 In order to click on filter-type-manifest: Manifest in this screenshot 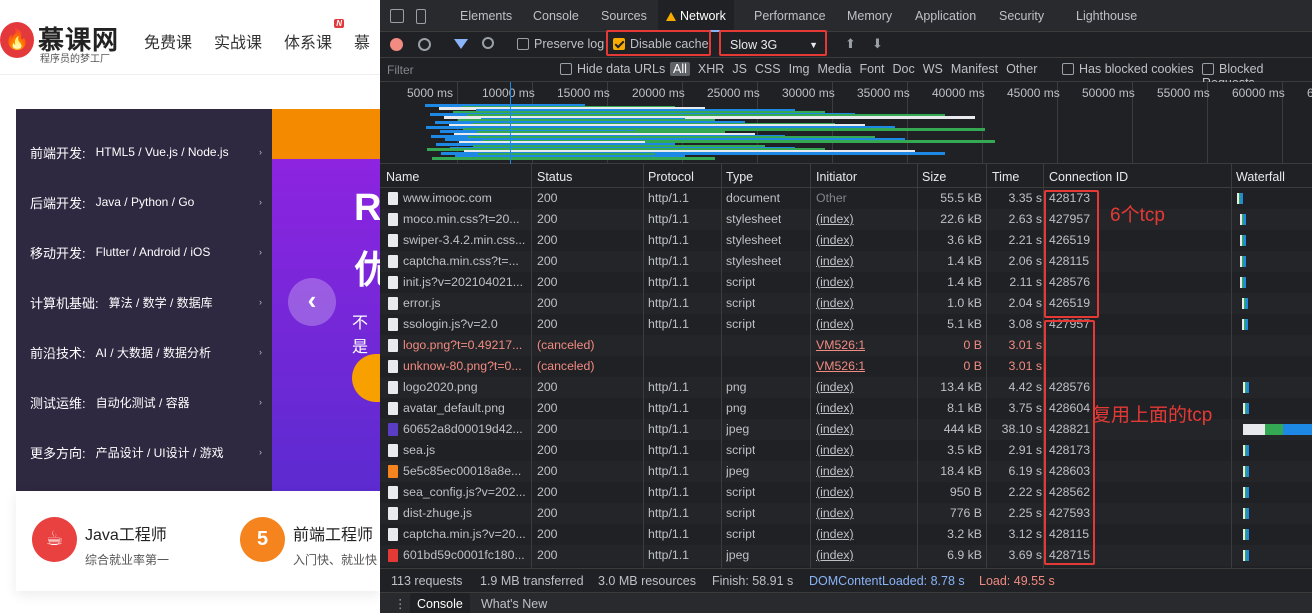, I will do `click(974, 69)`.